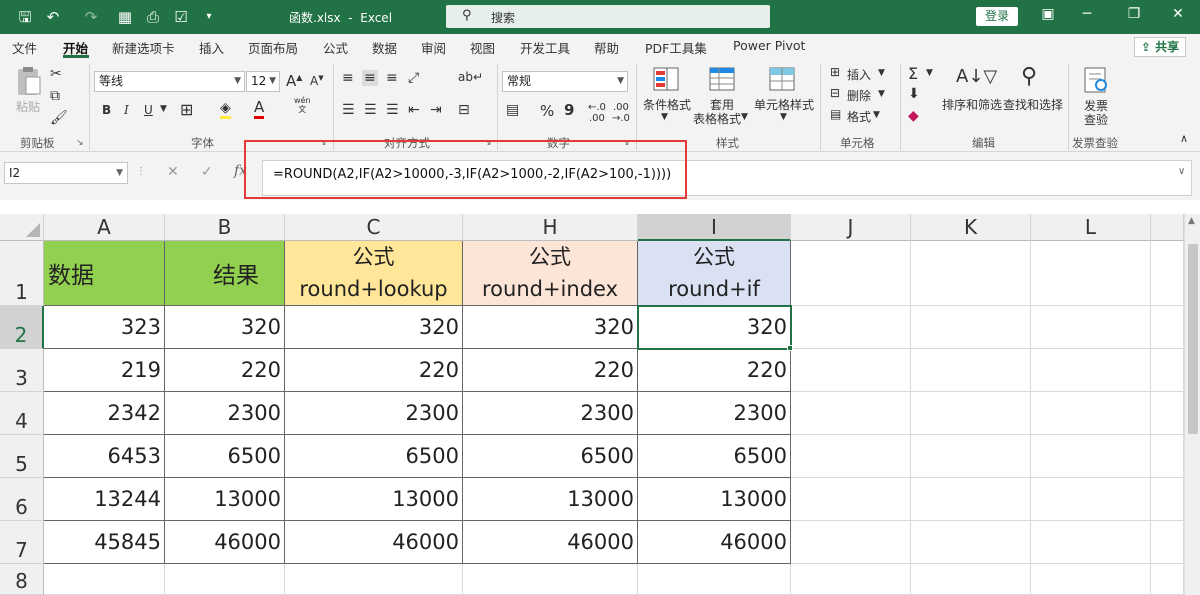 This screenshot has width=1200, height=595. Describe the element at coordinates (374, 456) in the screenshot. I see `cell-c5: 6500` at that location.